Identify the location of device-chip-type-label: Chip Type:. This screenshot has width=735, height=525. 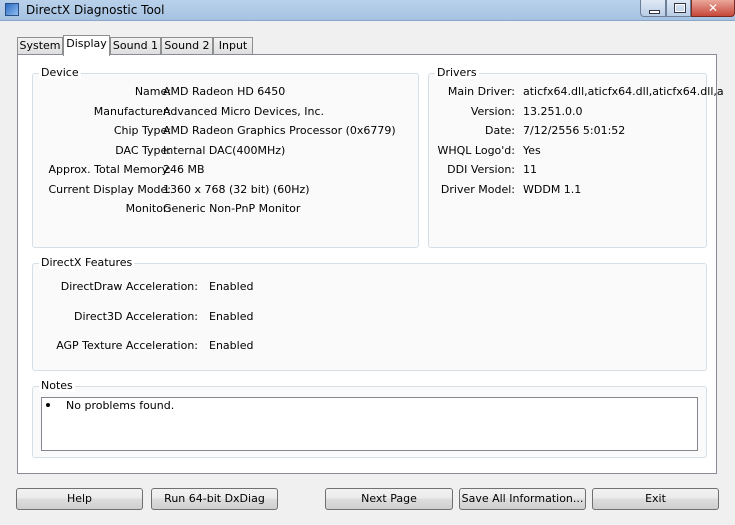
(142, 130).